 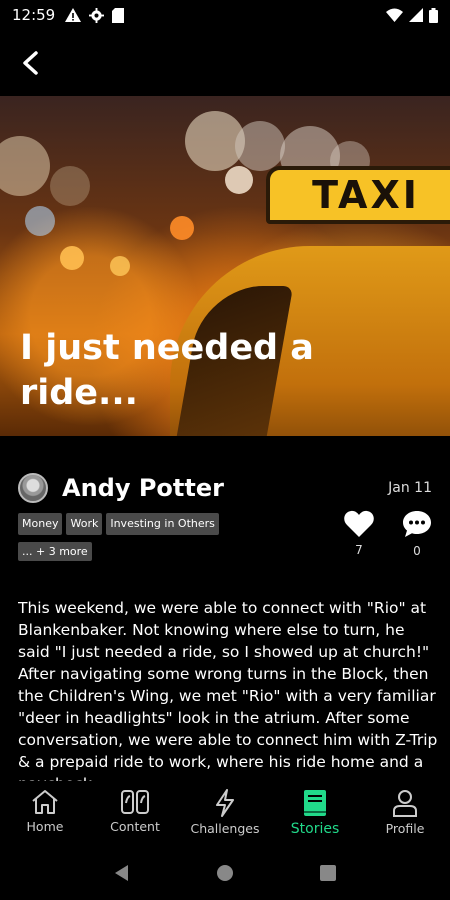 I want to click on comment-count: 0, so click(x=417, y=551).